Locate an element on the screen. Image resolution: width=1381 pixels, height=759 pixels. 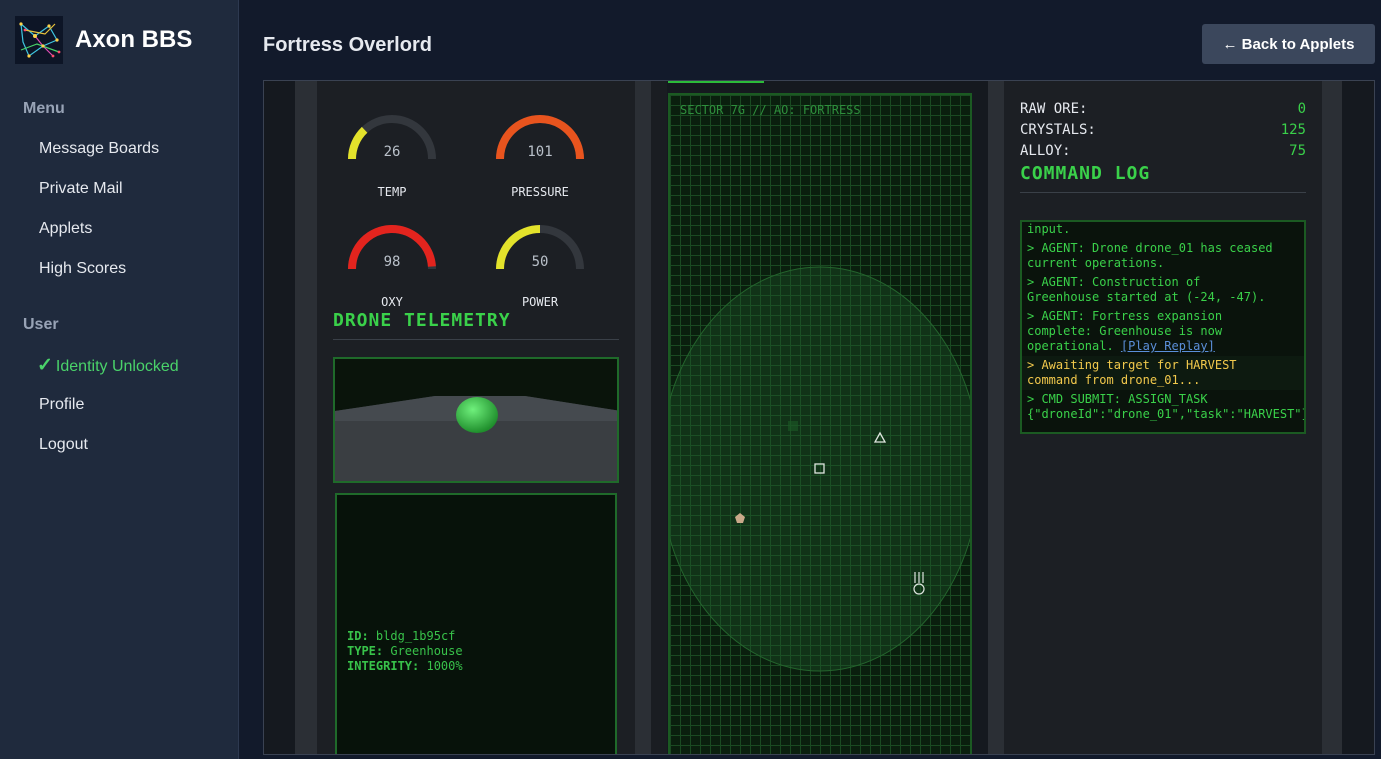
crystals-value: 125 is located at coordinates (1293, 130).